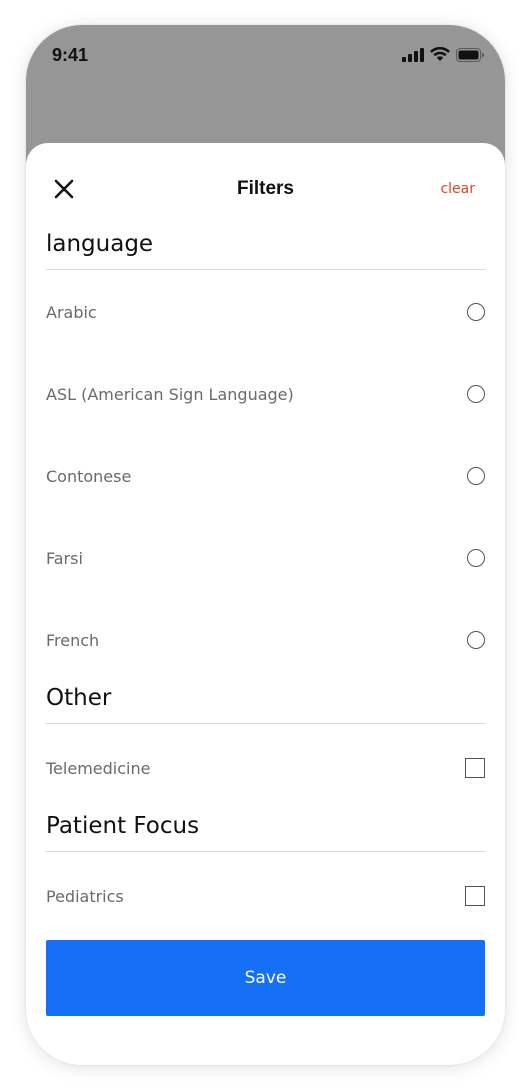 The width and height of the screenshot is (530, 1091). What do you see at coordinates (413, 54) in the screenshot?
I see `cellular-signal-icon` at bounding box center [413, 54].